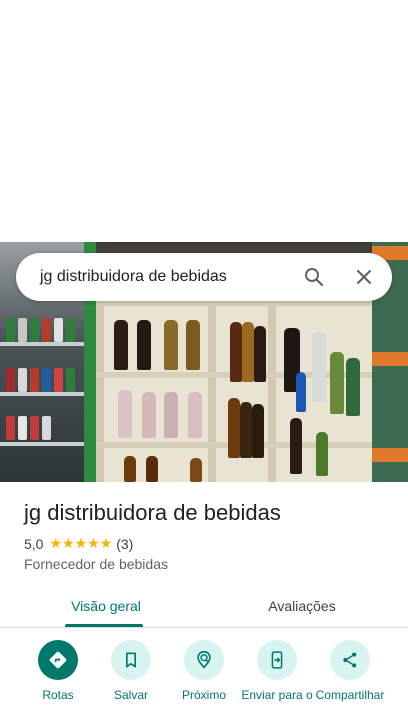 The height and width of the screenshot is (724, 408). Describe the element at coordinates (58, 660) in the screenshot. I see `directions-icon` at that location.